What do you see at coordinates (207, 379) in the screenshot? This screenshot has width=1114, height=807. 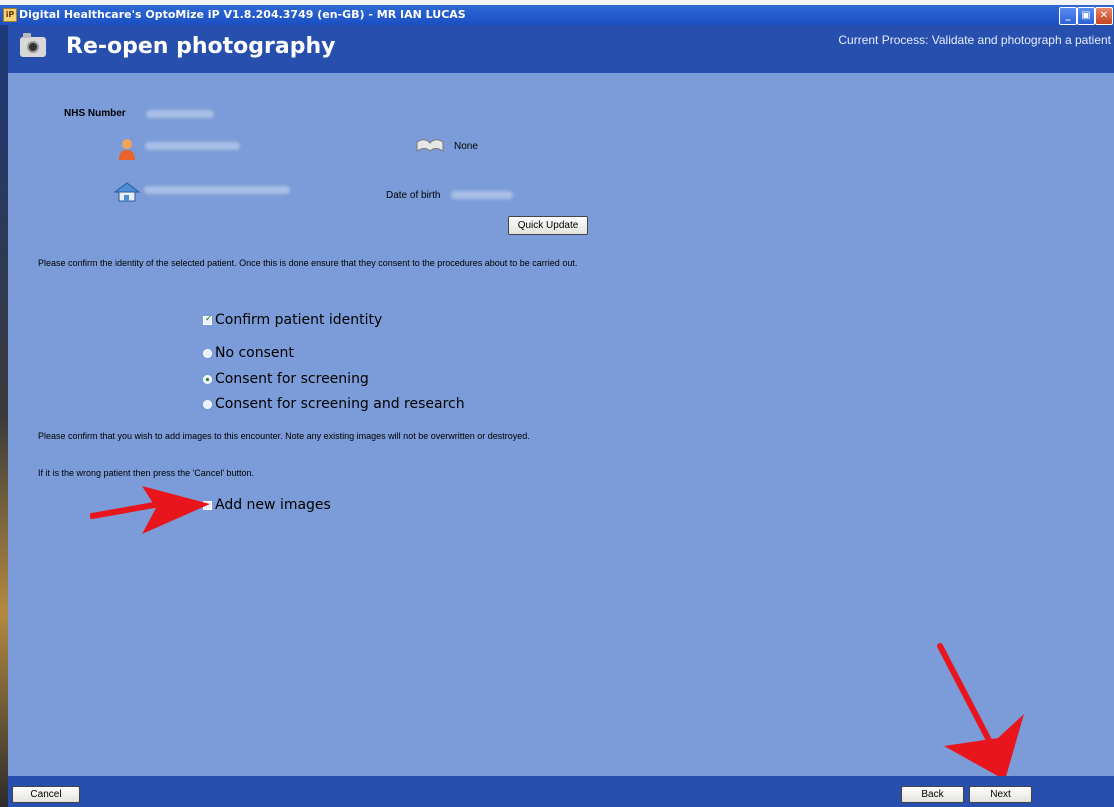 I see `consent-screening-radio` at bounding box center [207, 379].